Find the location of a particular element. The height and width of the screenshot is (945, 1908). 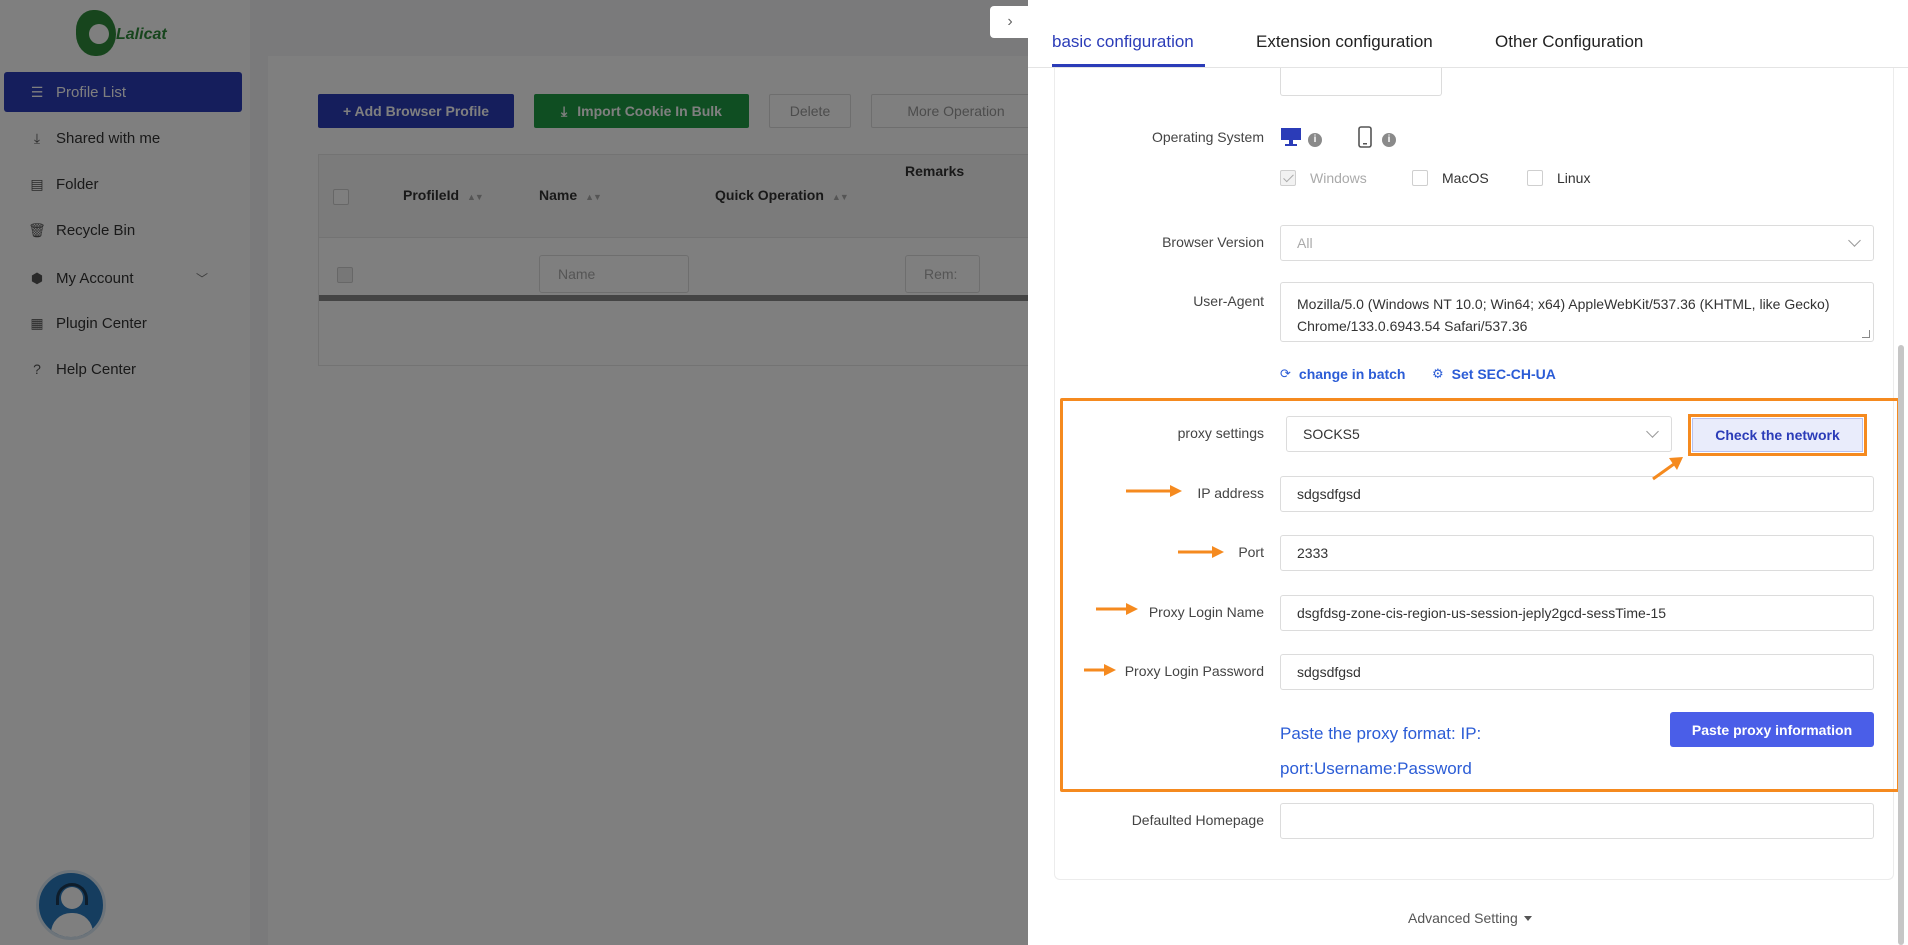

advanced-setting-label: Advanced Setting is located at coordinates (1463, 918).